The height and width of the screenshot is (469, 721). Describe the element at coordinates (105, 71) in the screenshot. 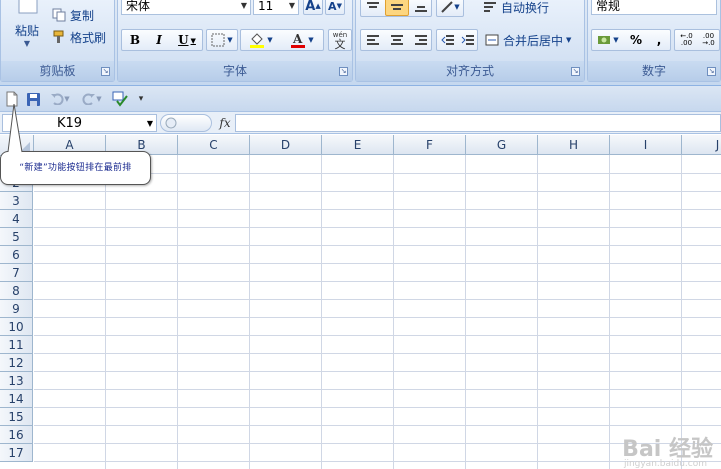

I see `clipboard-launcher-icon: ↘` at that location.